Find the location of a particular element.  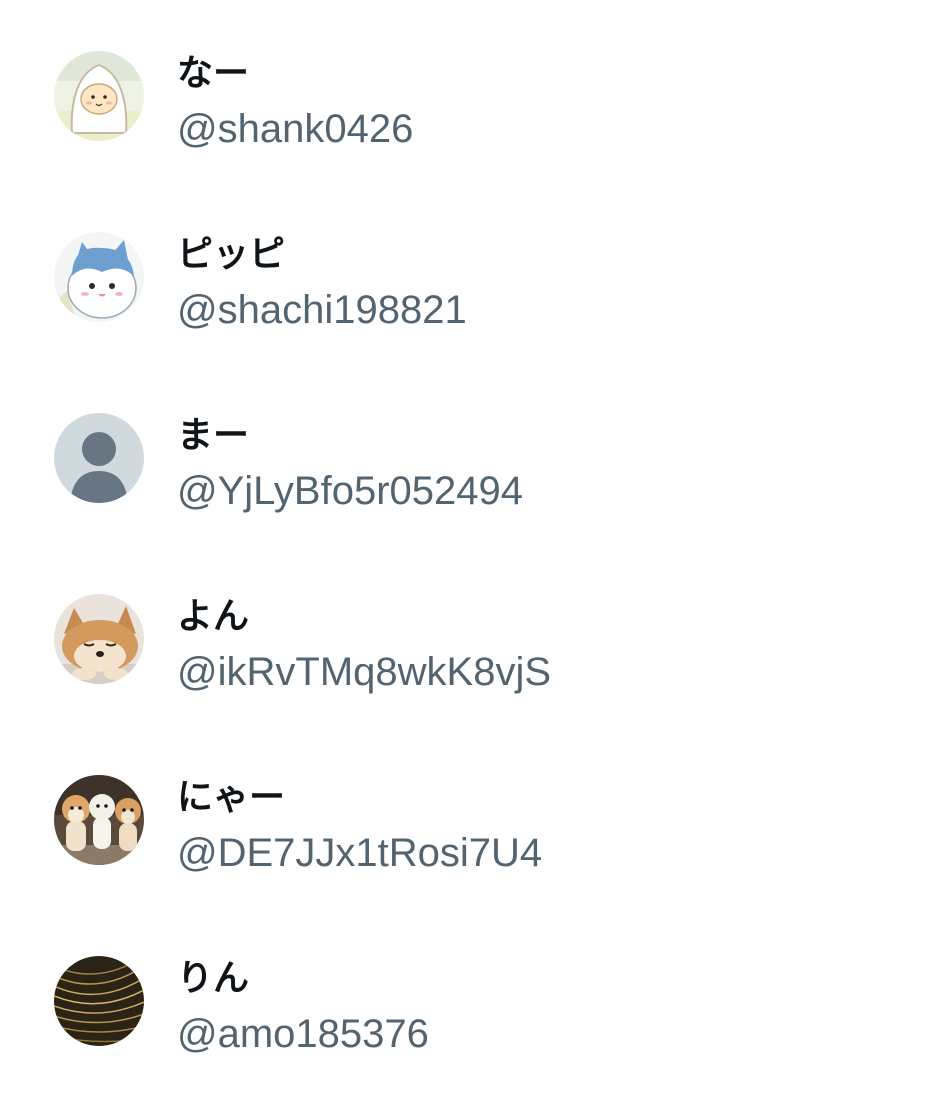

three-puppies-icon is located at coordinates (99, 820).